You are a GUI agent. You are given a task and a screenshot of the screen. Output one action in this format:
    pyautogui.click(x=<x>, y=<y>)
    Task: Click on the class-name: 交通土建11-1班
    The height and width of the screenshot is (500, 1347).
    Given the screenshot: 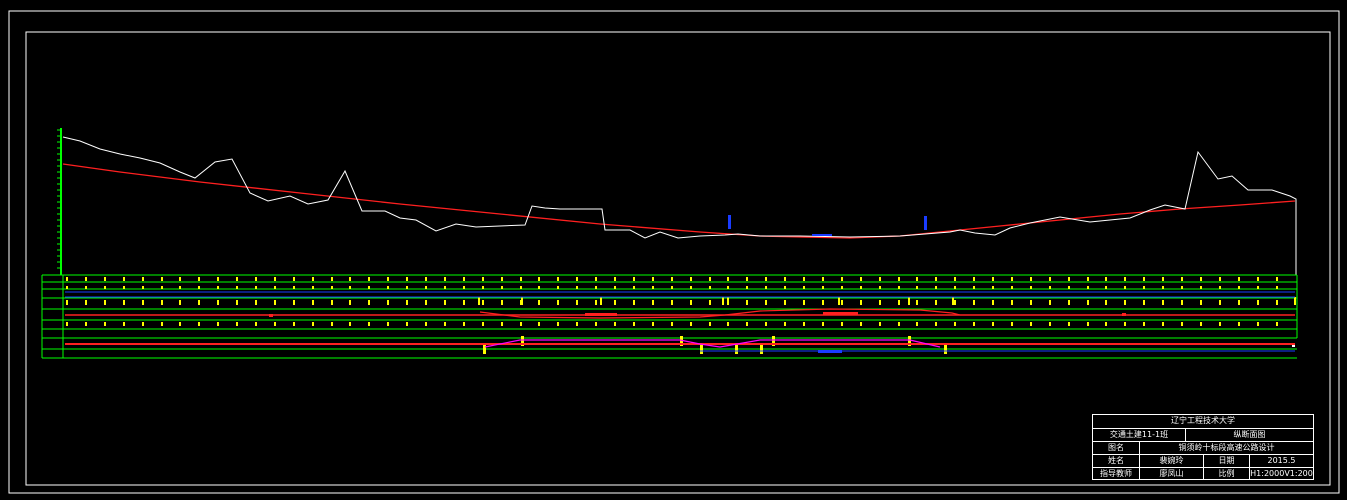 What is the action you would take?
    pyautogui.click(x=1139, y=434)
    